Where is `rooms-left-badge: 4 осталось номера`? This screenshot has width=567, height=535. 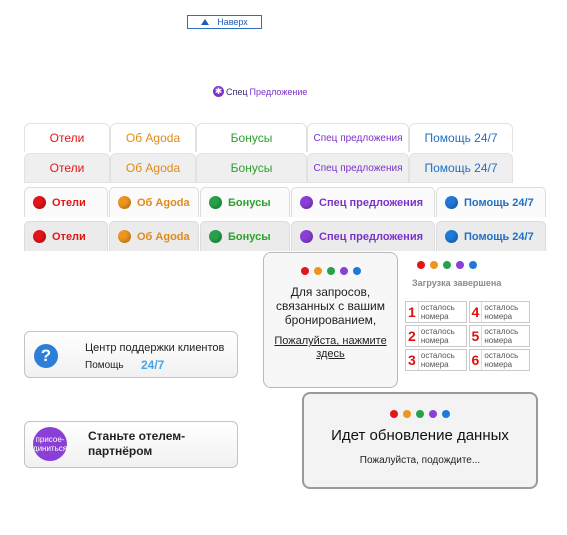 rooms-left-badge: 4 осталось номера is located at coordinates (499, 312).